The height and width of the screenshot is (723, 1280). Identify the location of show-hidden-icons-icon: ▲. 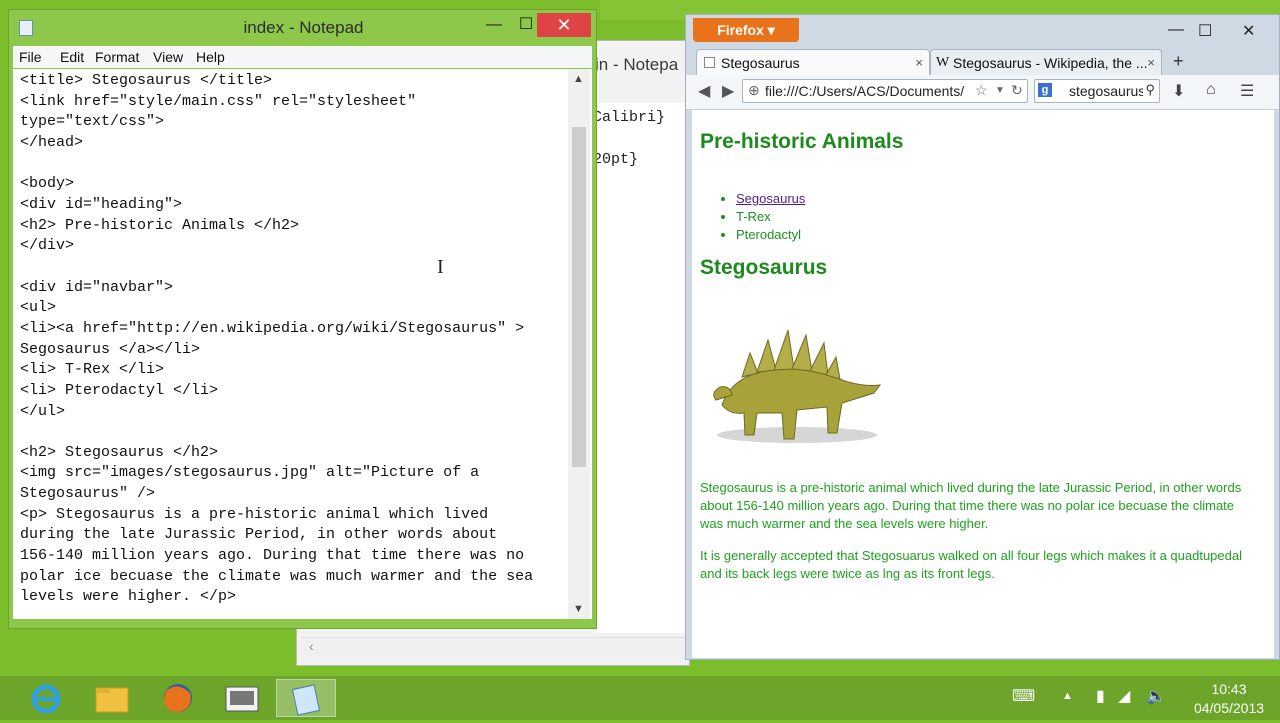
(1067, 696).